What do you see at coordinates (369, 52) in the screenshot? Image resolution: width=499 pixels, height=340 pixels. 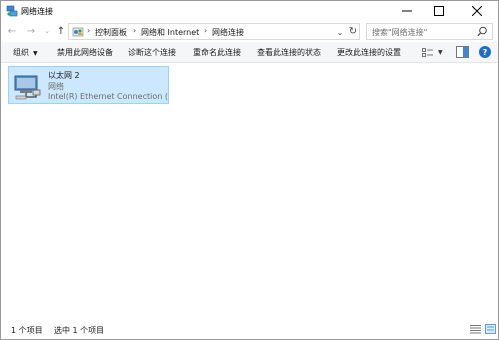 I see `change-settings-button: 更改此连接的设置` at bounding box center [369, 52].